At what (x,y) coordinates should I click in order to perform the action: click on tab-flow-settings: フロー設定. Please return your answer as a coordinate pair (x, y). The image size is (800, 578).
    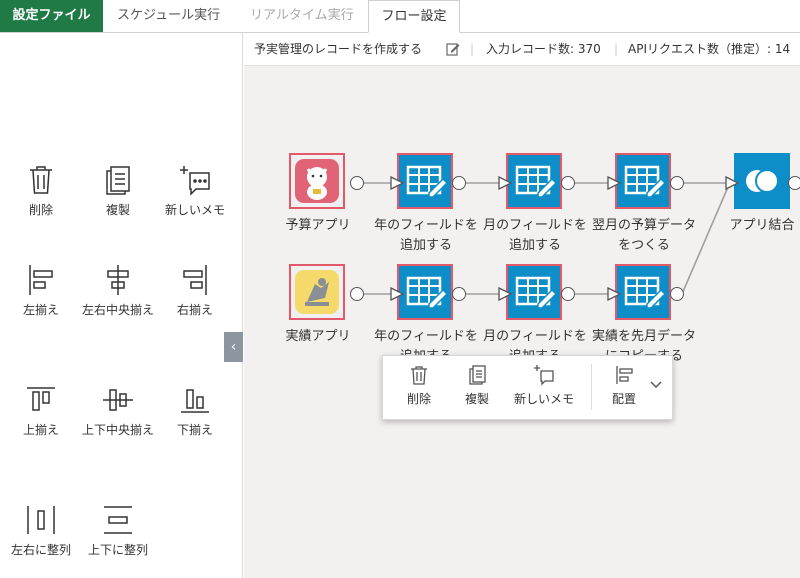
    Looking at the image, I should click on (414, 16).